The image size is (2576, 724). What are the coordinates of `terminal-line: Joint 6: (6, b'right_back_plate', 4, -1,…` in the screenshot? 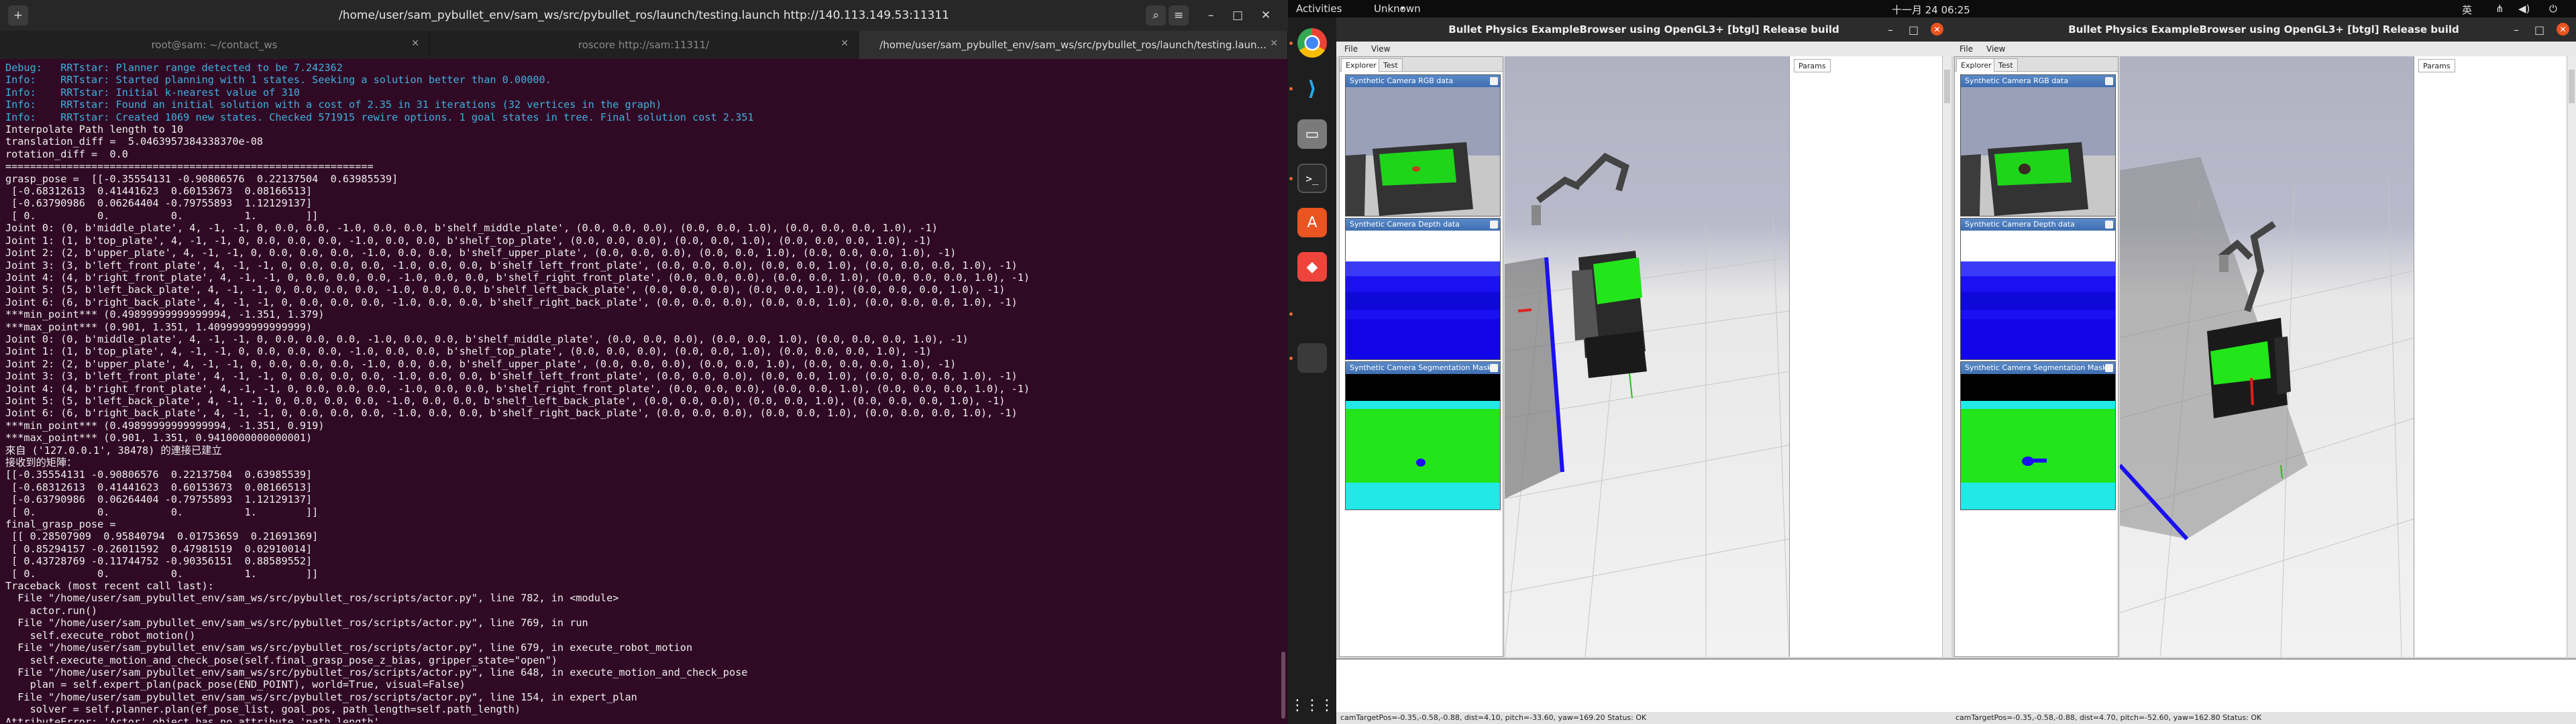 It's located at (511, 413).